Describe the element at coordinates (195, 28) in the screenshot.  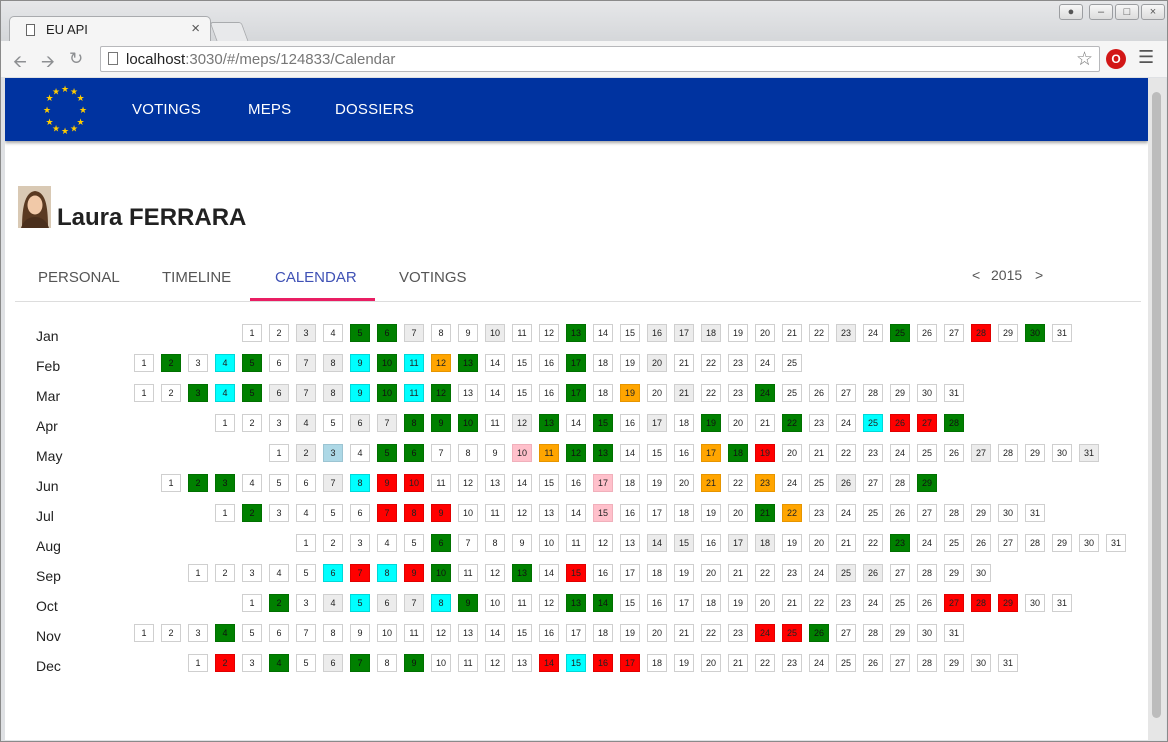
I see `close-tab-icon: ×` at that location.